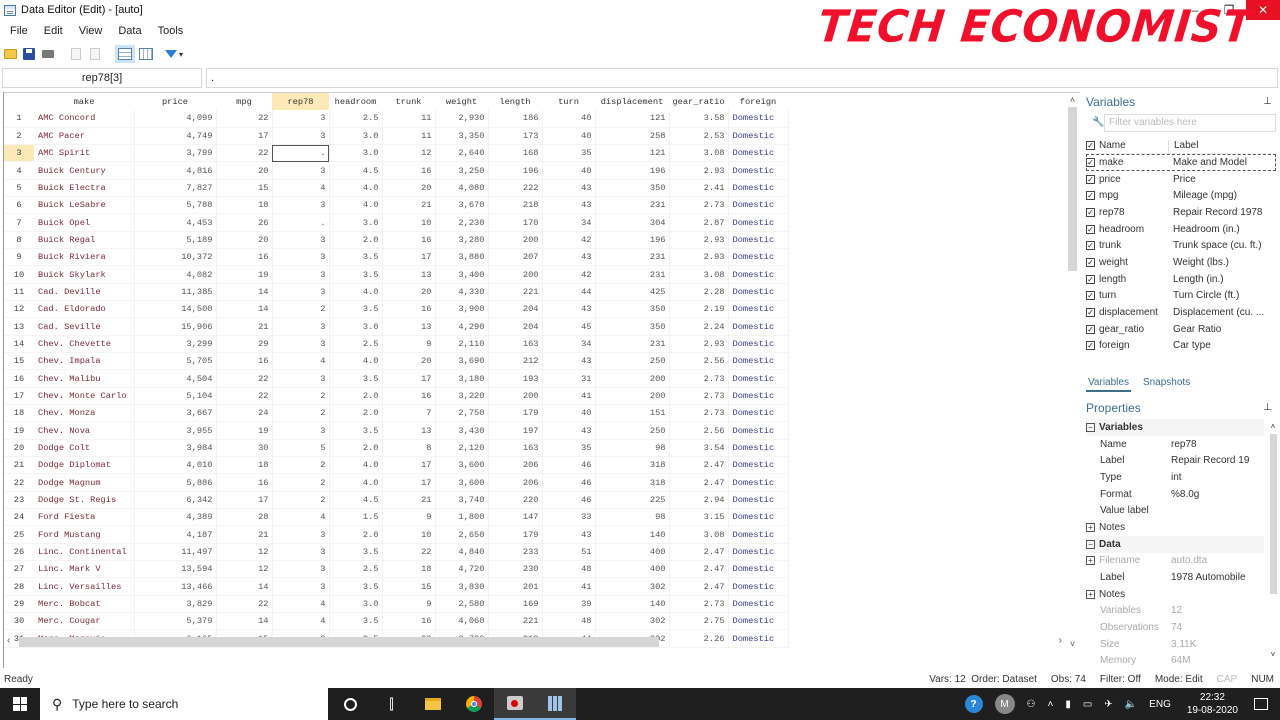  Describe the element at coordinates (515, 361) in the screenshot. I see `cell-length: 212` at that location.